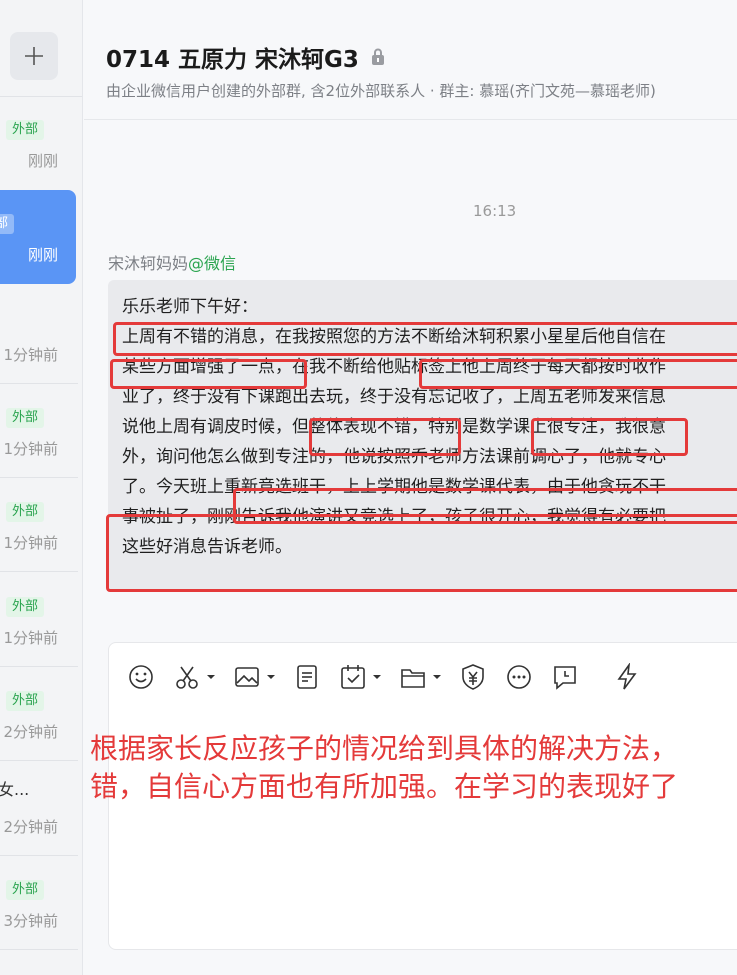 The width and height of the screenshot is (737, 975). I want to click on conversation-item: 外部 2分钟前, so click(39, 714).